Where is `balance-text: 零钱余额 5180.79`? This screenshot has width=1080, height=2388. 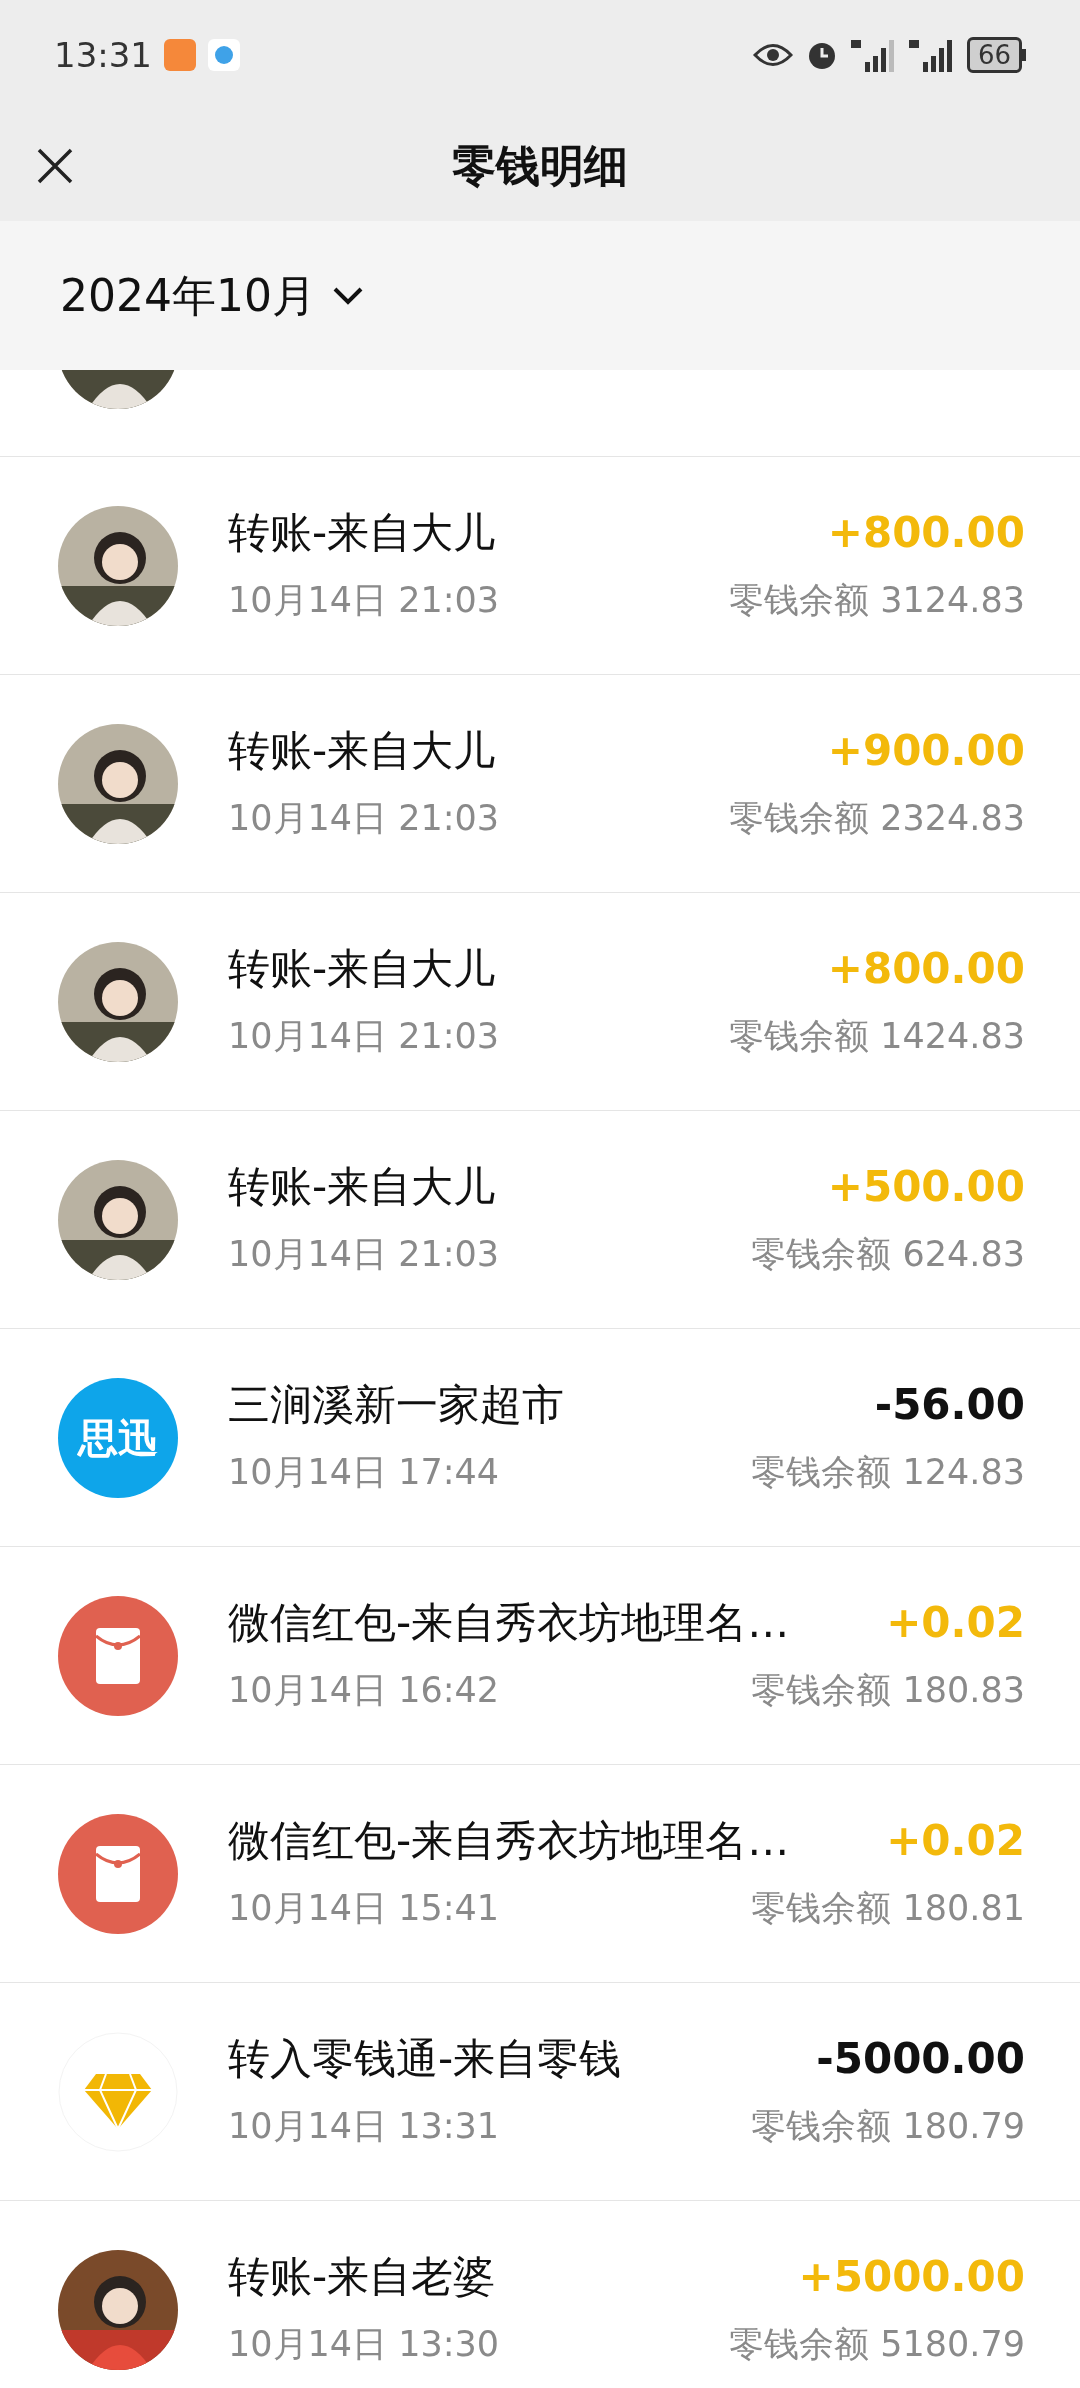
balance-text: 零钱余额 5180.79 is located at coordinates (877, 2345).